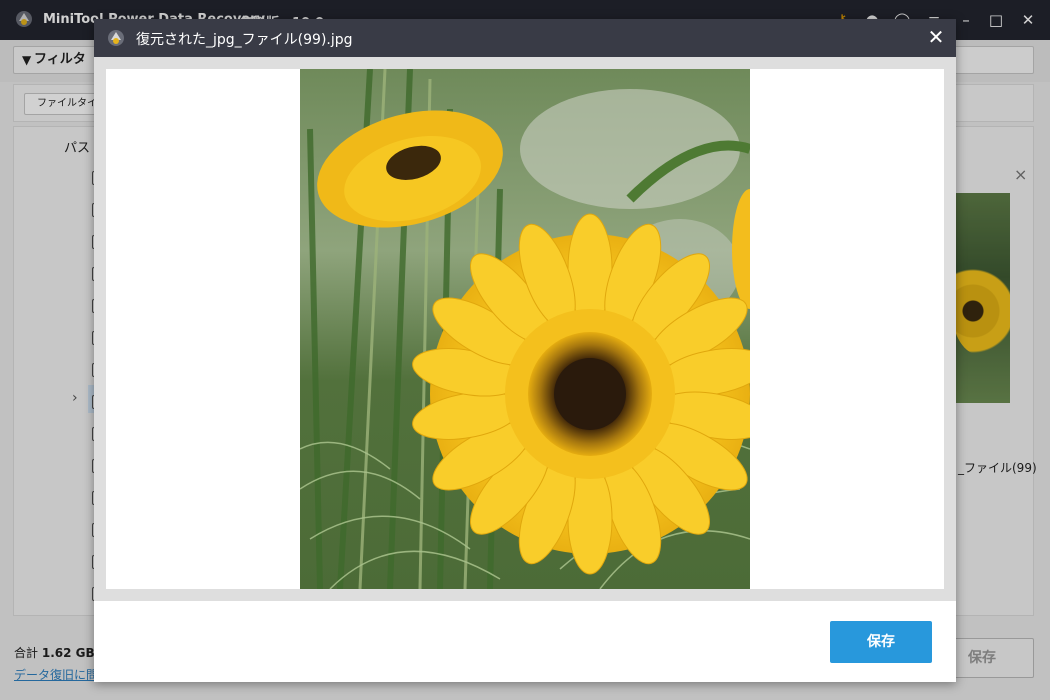 The height and width of the screenshot is (700, 1050). Describe the element at coordinates (525, 38) in the screenshot. I see `dialog-header: 復元された_jpg_ファイル(99).jpg ✕` at that location.